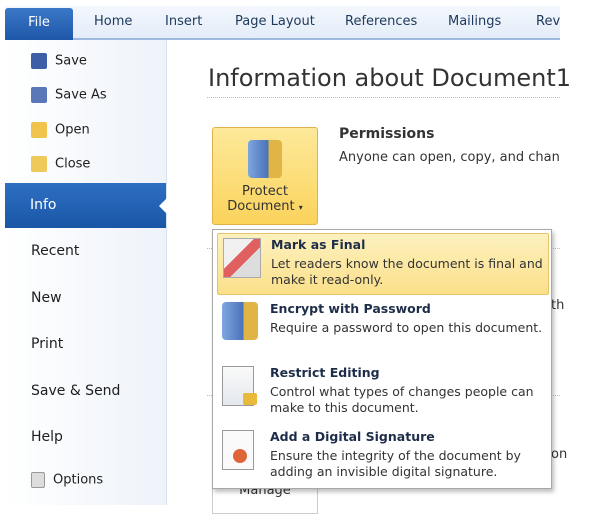 The width and height of the screenshot is (611, 514). What do you see at coordinates (39, 95) in the screenshot?
I see `save-as-icon` at bounding box center [39, 95].